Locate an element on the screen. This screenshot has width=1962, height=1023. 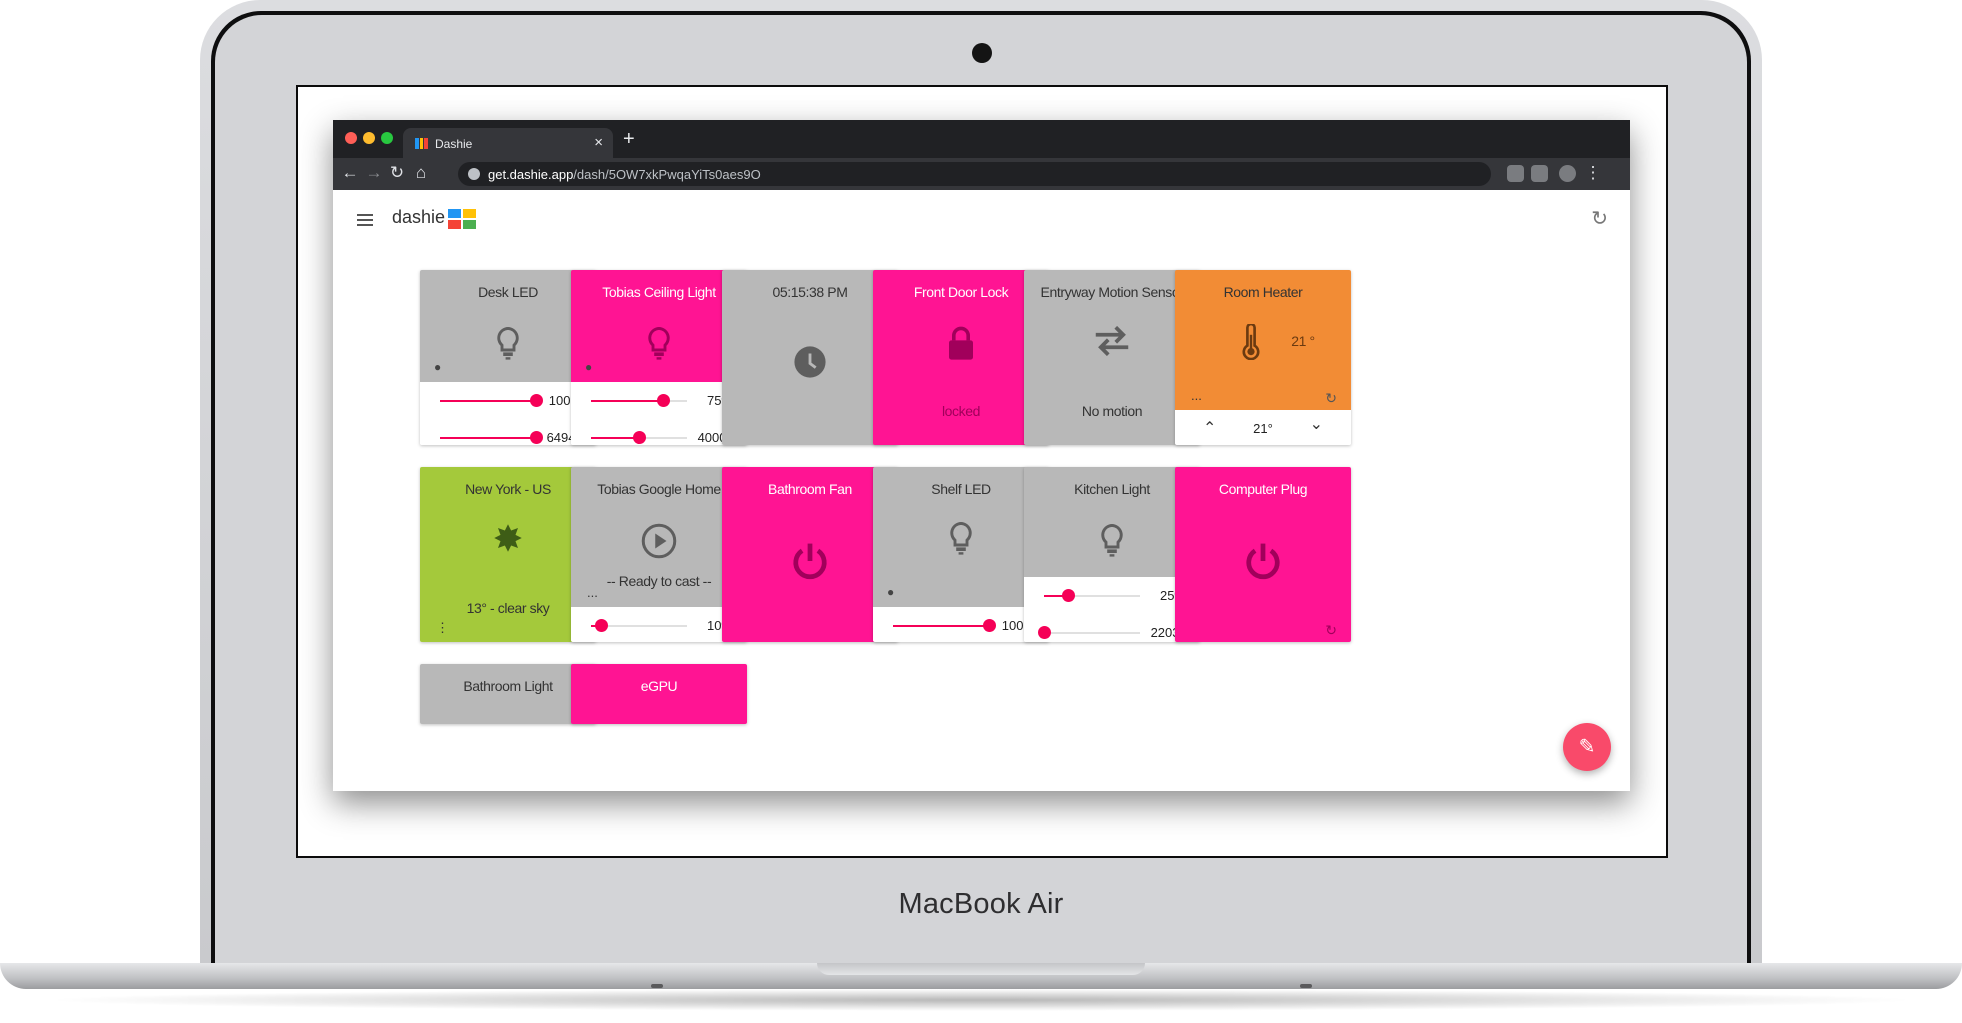
lock-icon is located at coordinates (961, 344).